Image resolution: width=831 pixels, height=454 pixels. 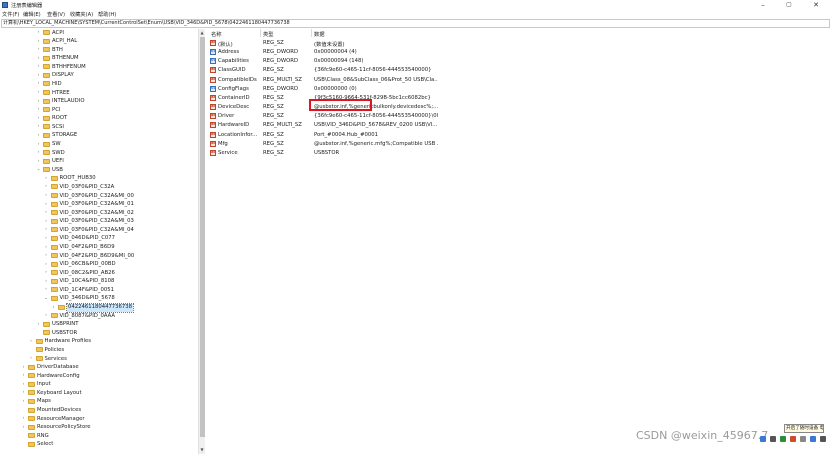 I want to click on value-row: Address REG_DWORD 0x00000004 (4), so click(x=518, y=52).